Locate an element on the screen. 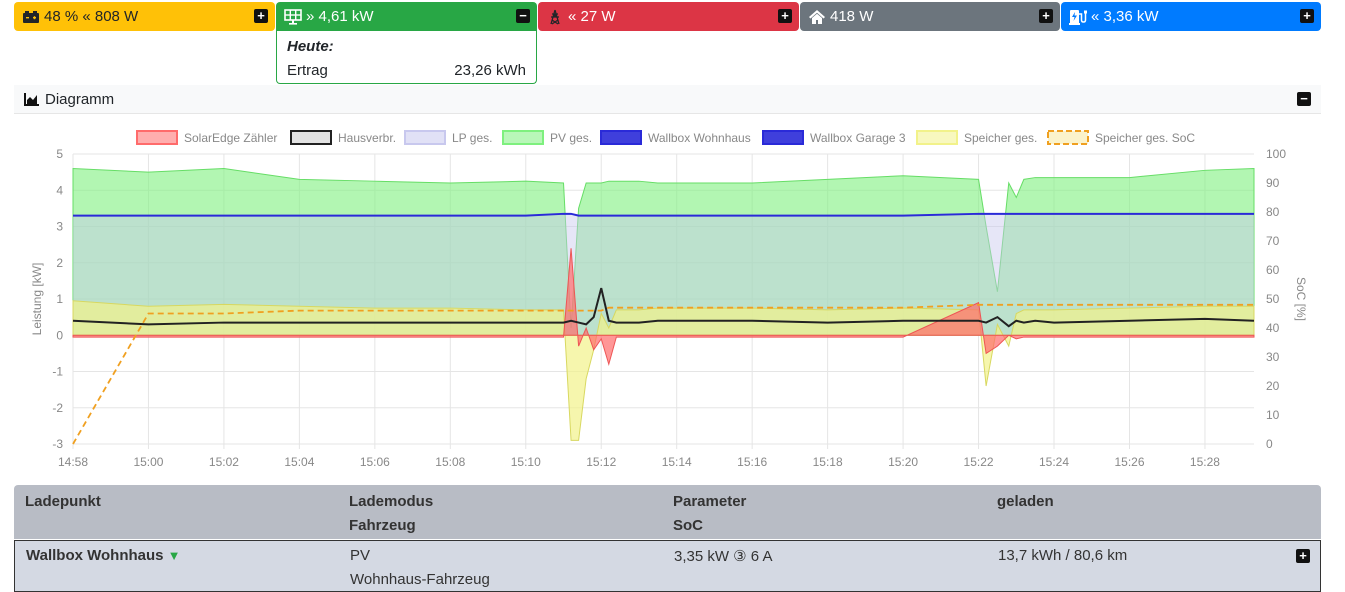 The width and height of the screenshot is (1345, 592). y2-tick-label: 30 is located at coordinates (1273, 357).